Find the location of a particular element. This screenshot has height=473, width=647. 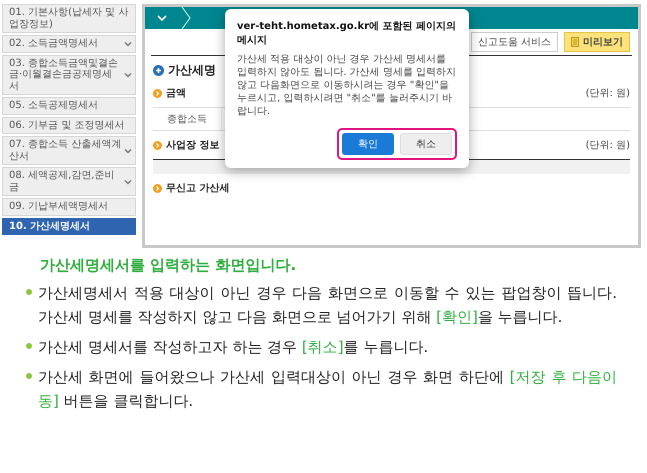

subsection-title: 무신고 가산세 is located at coordinates (198, 188).